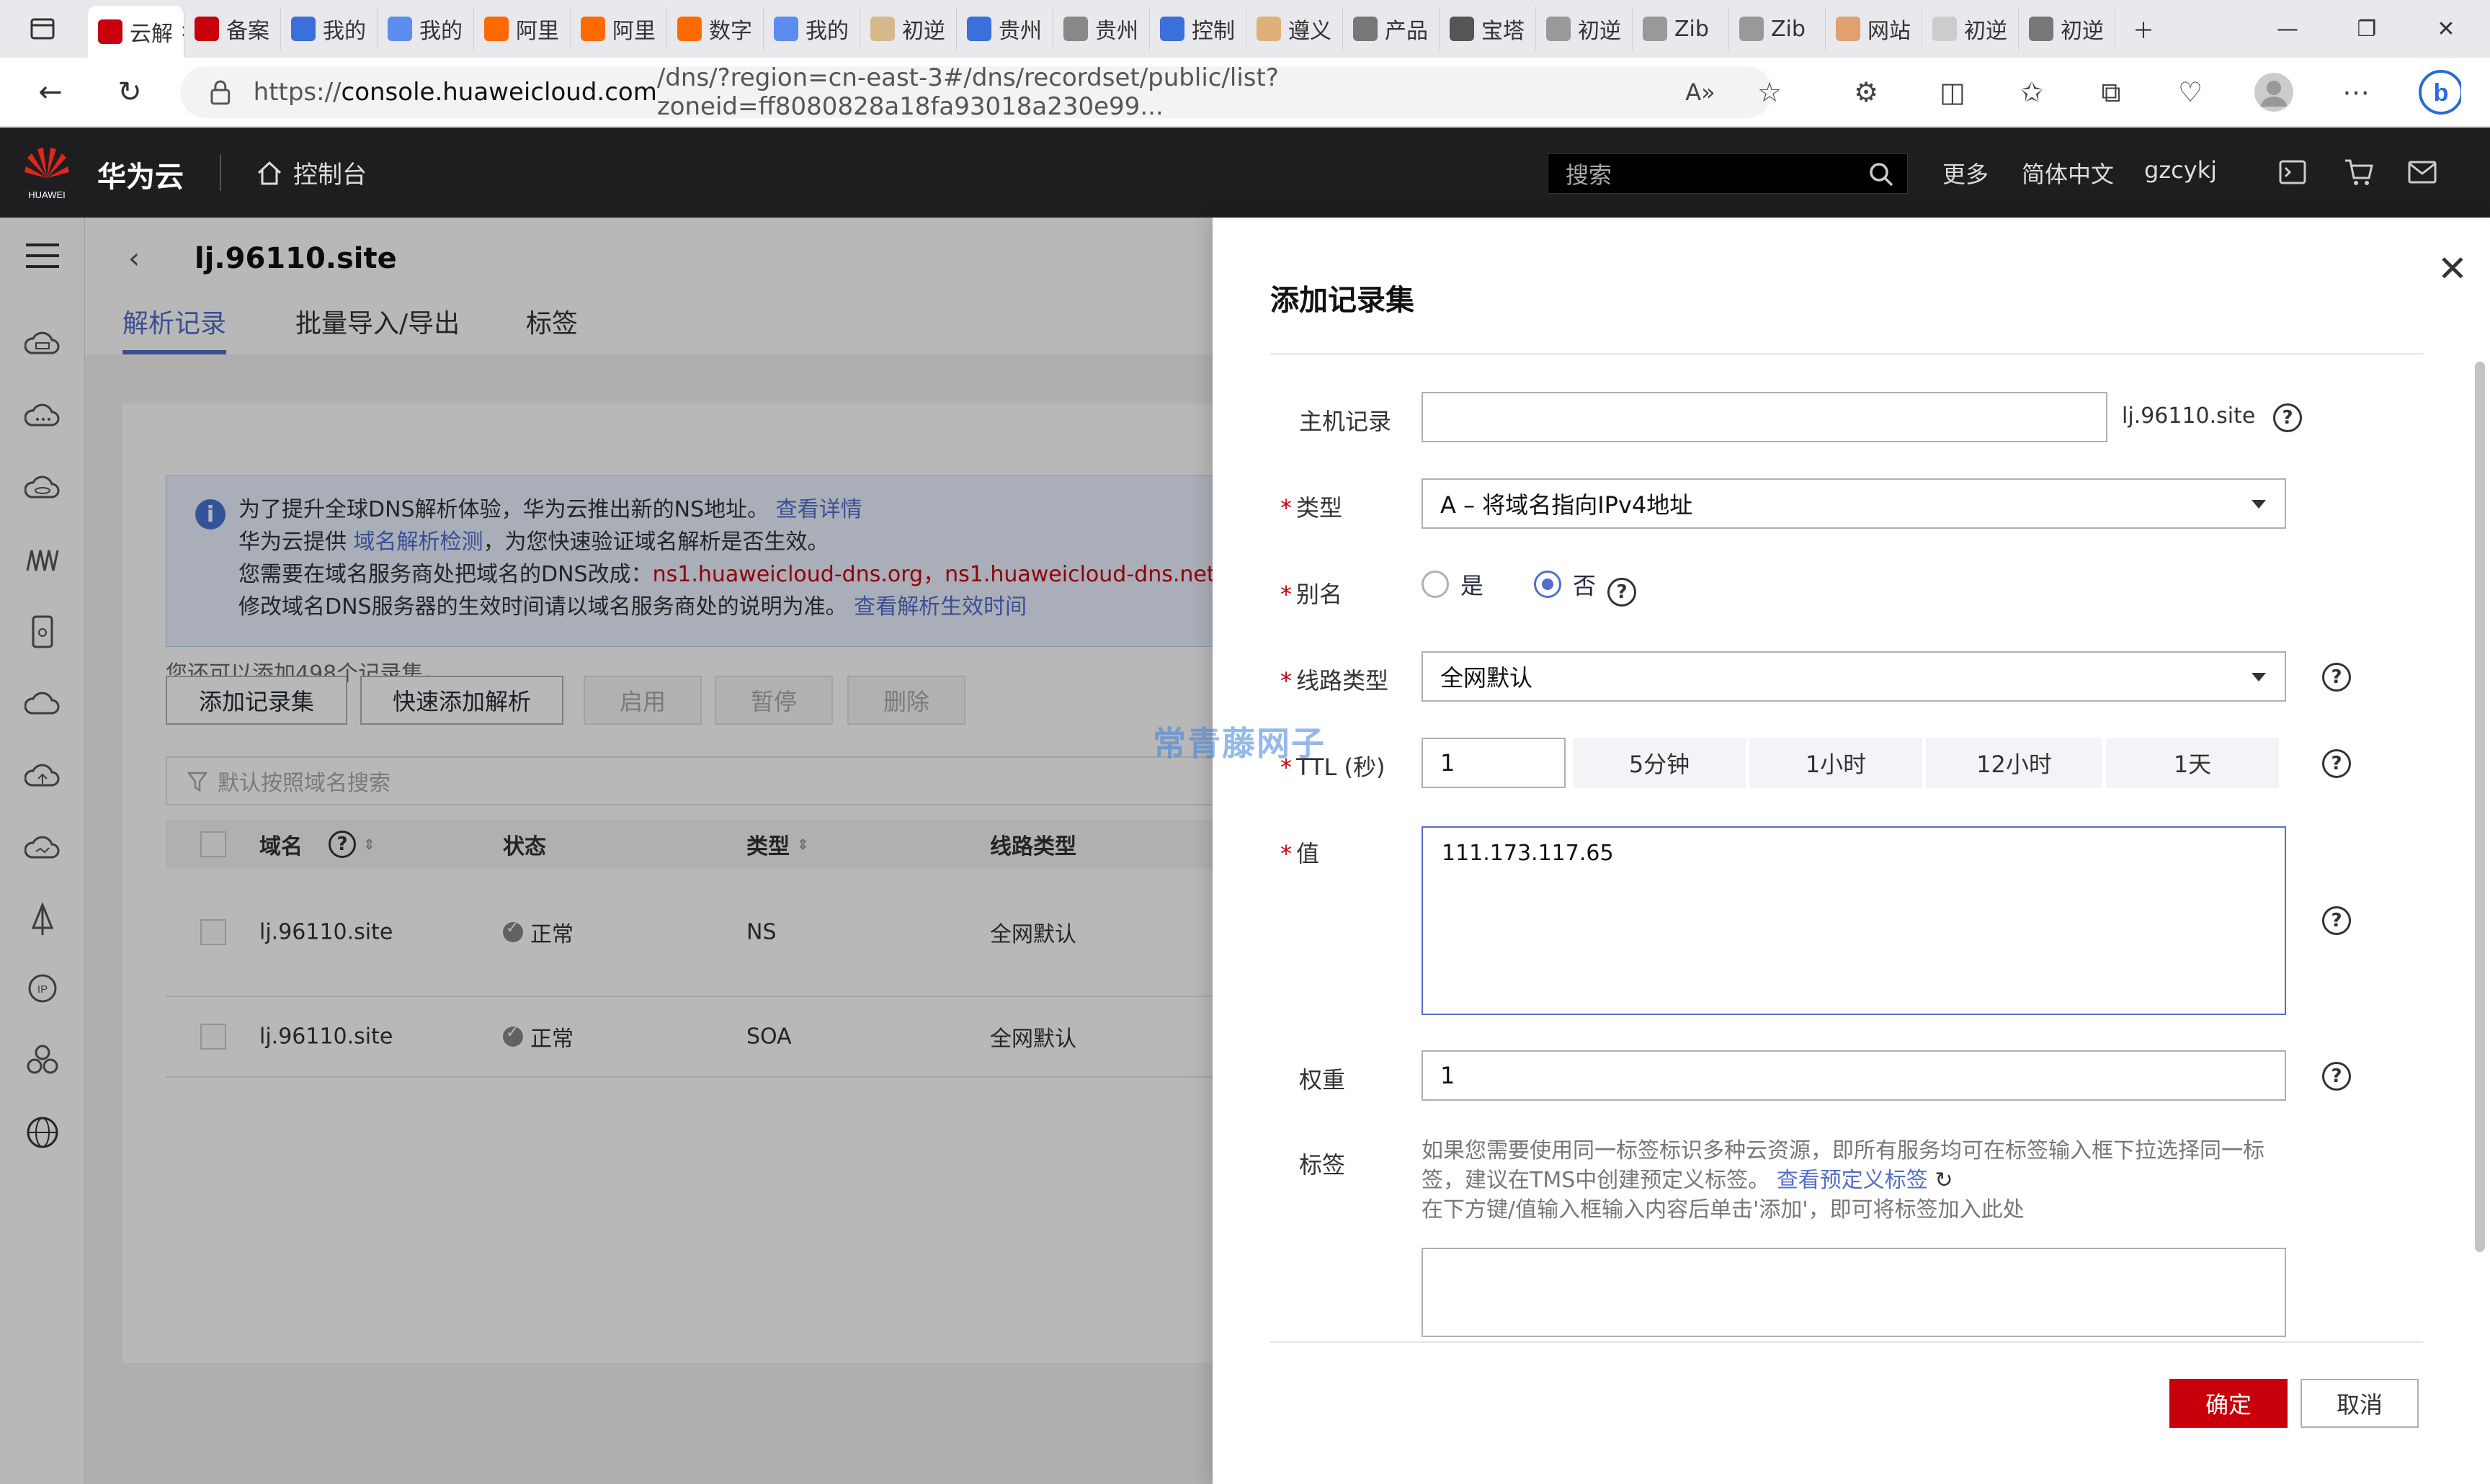  I want to click on tab-actions-icon, so click(43, 28).